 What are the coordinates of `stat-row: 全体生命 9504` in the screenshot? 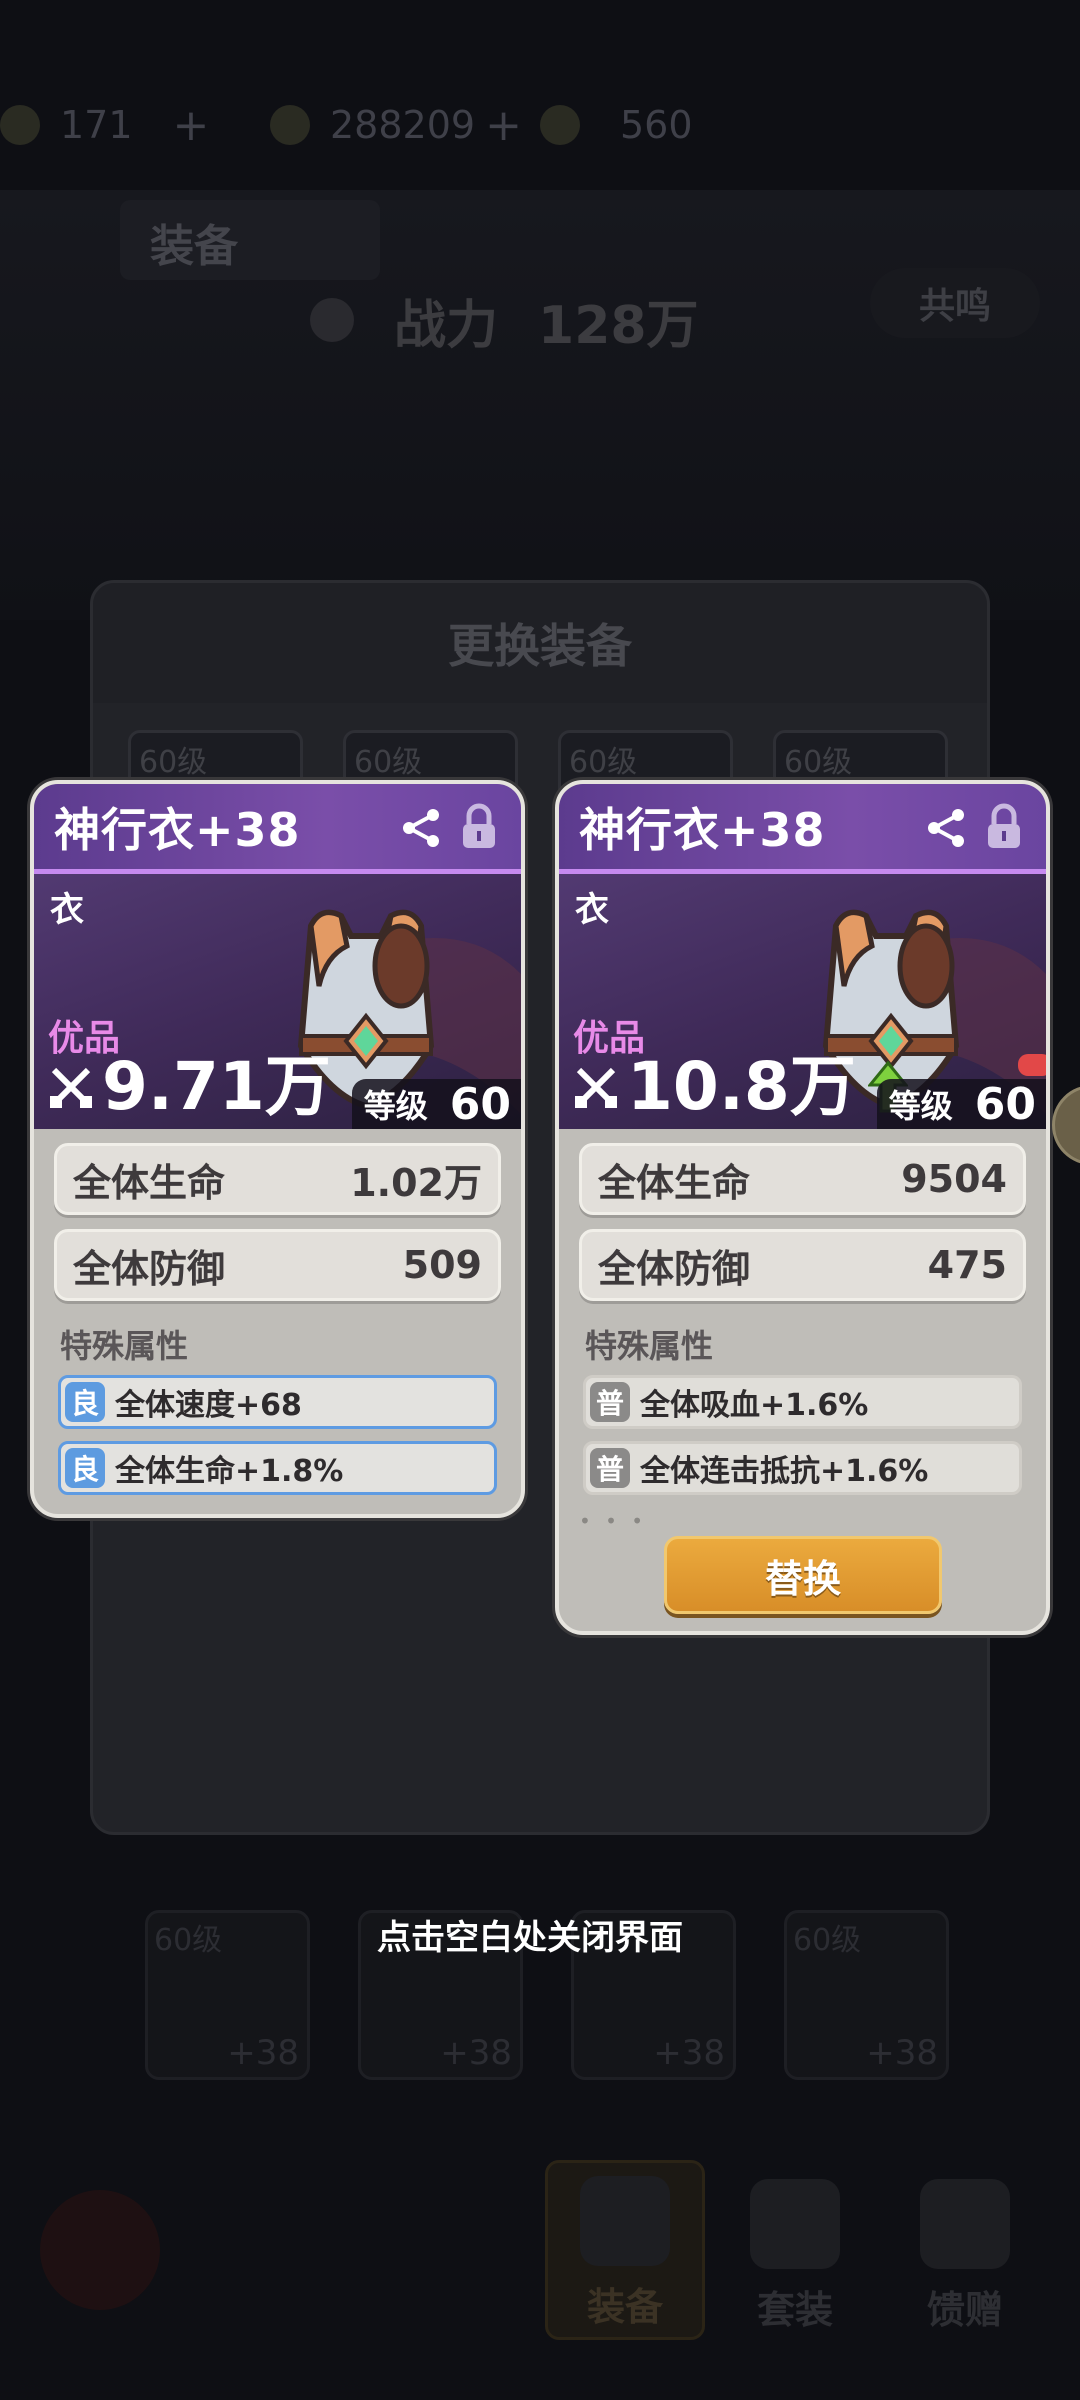 It's located at (802, 1179).